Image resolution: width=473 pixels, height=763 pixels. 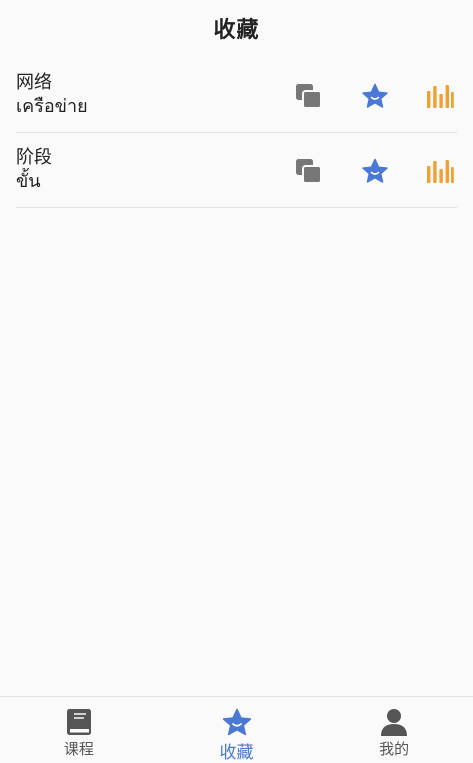 What do you see at coordinates (236, 95) in the screenshot?
I see `list-item: 网络 เครือข่าย` at bounding box center [236, 95].